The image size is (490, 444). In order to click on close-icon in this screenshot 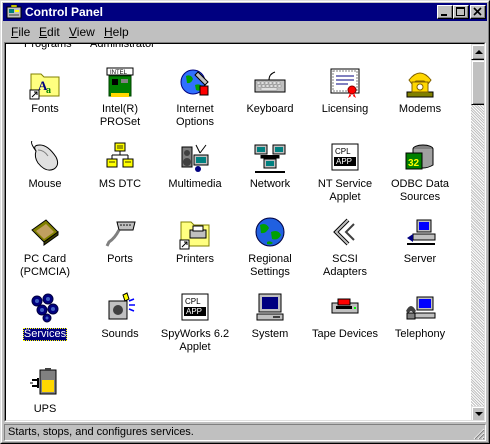, I will do `click(477, 11)`.